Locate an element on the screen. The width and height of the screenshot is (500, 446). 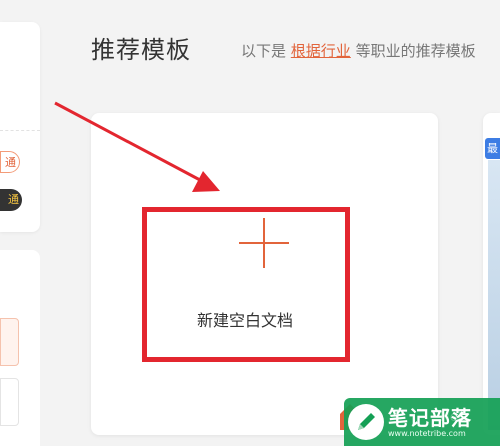
subtitle-prefix: 以下是 is located at coordinates (264, 51).